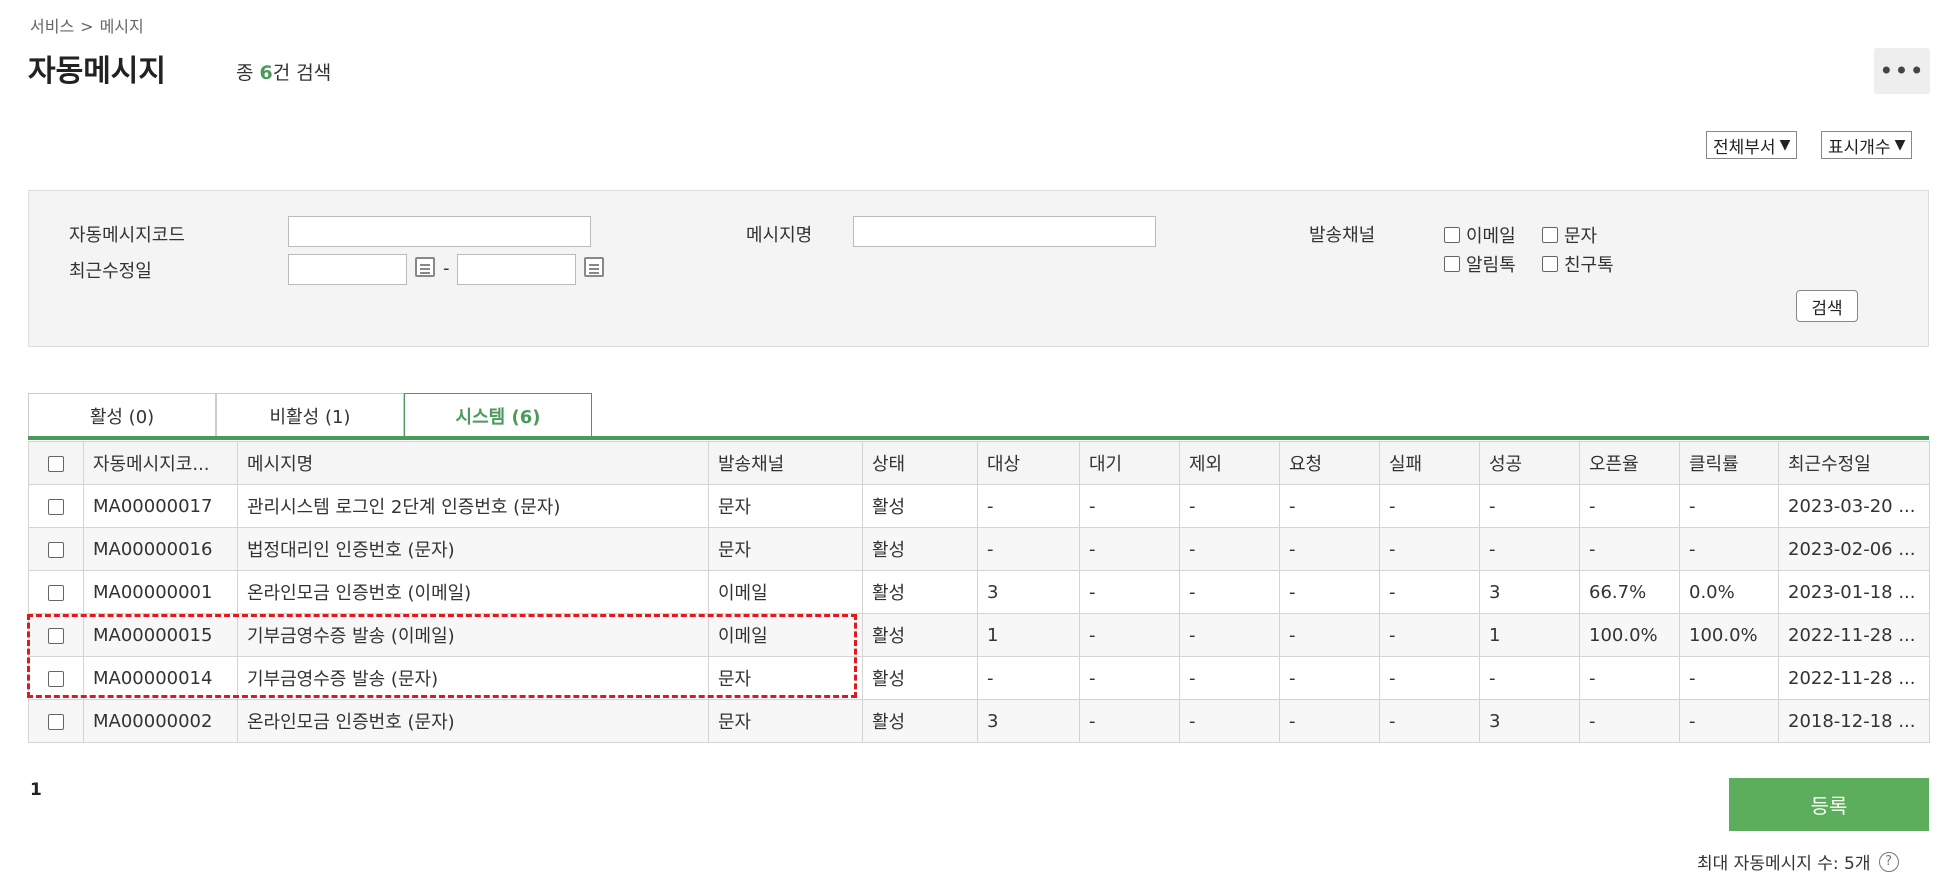 This screenshot has height=889, width=1956. Describe the element at coordinates (439, 231) in the screenshot. I see `code-input` at that location.